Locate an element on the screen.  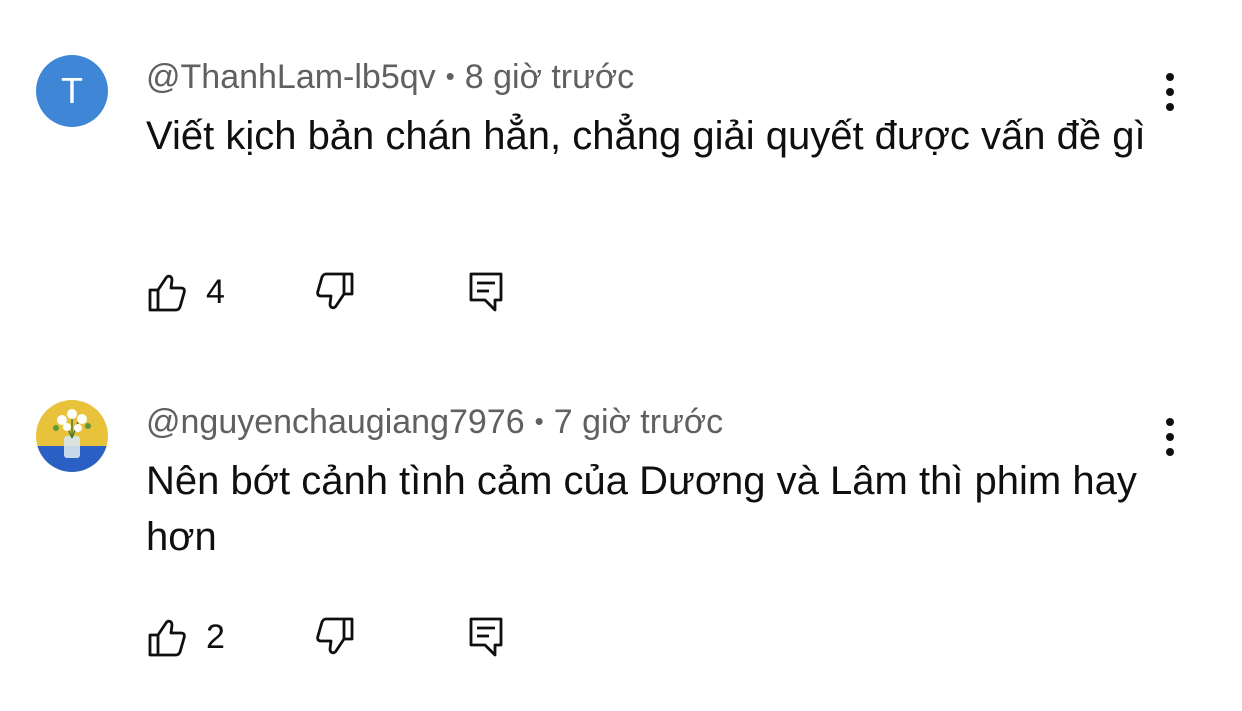
avatar is located at coordinates (72, 436).